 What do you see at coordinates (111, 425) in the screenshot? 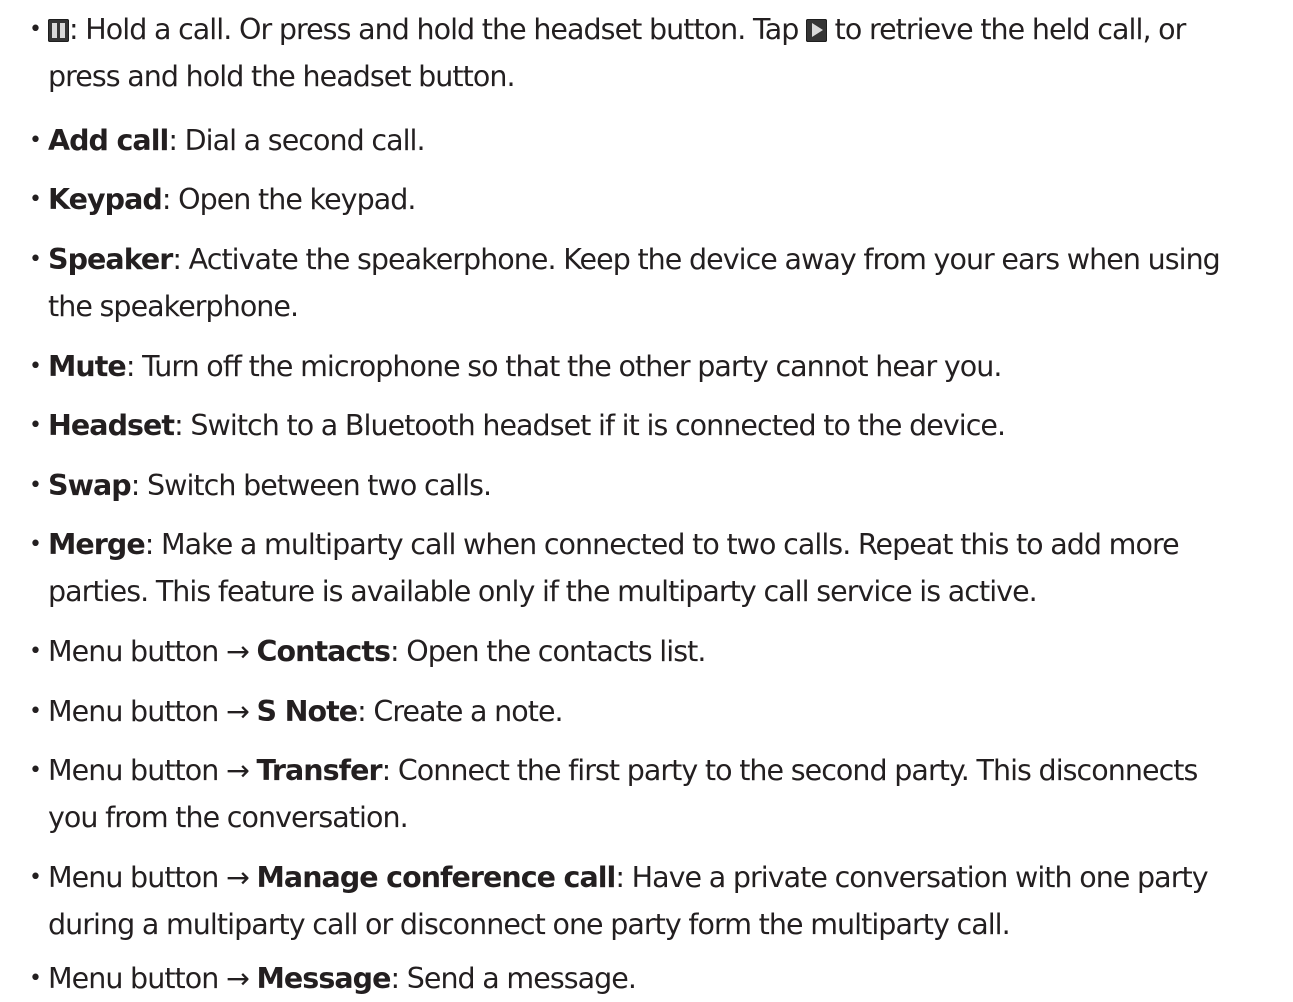
I see `term-headset: Headset` at bounding box center [111, 425].